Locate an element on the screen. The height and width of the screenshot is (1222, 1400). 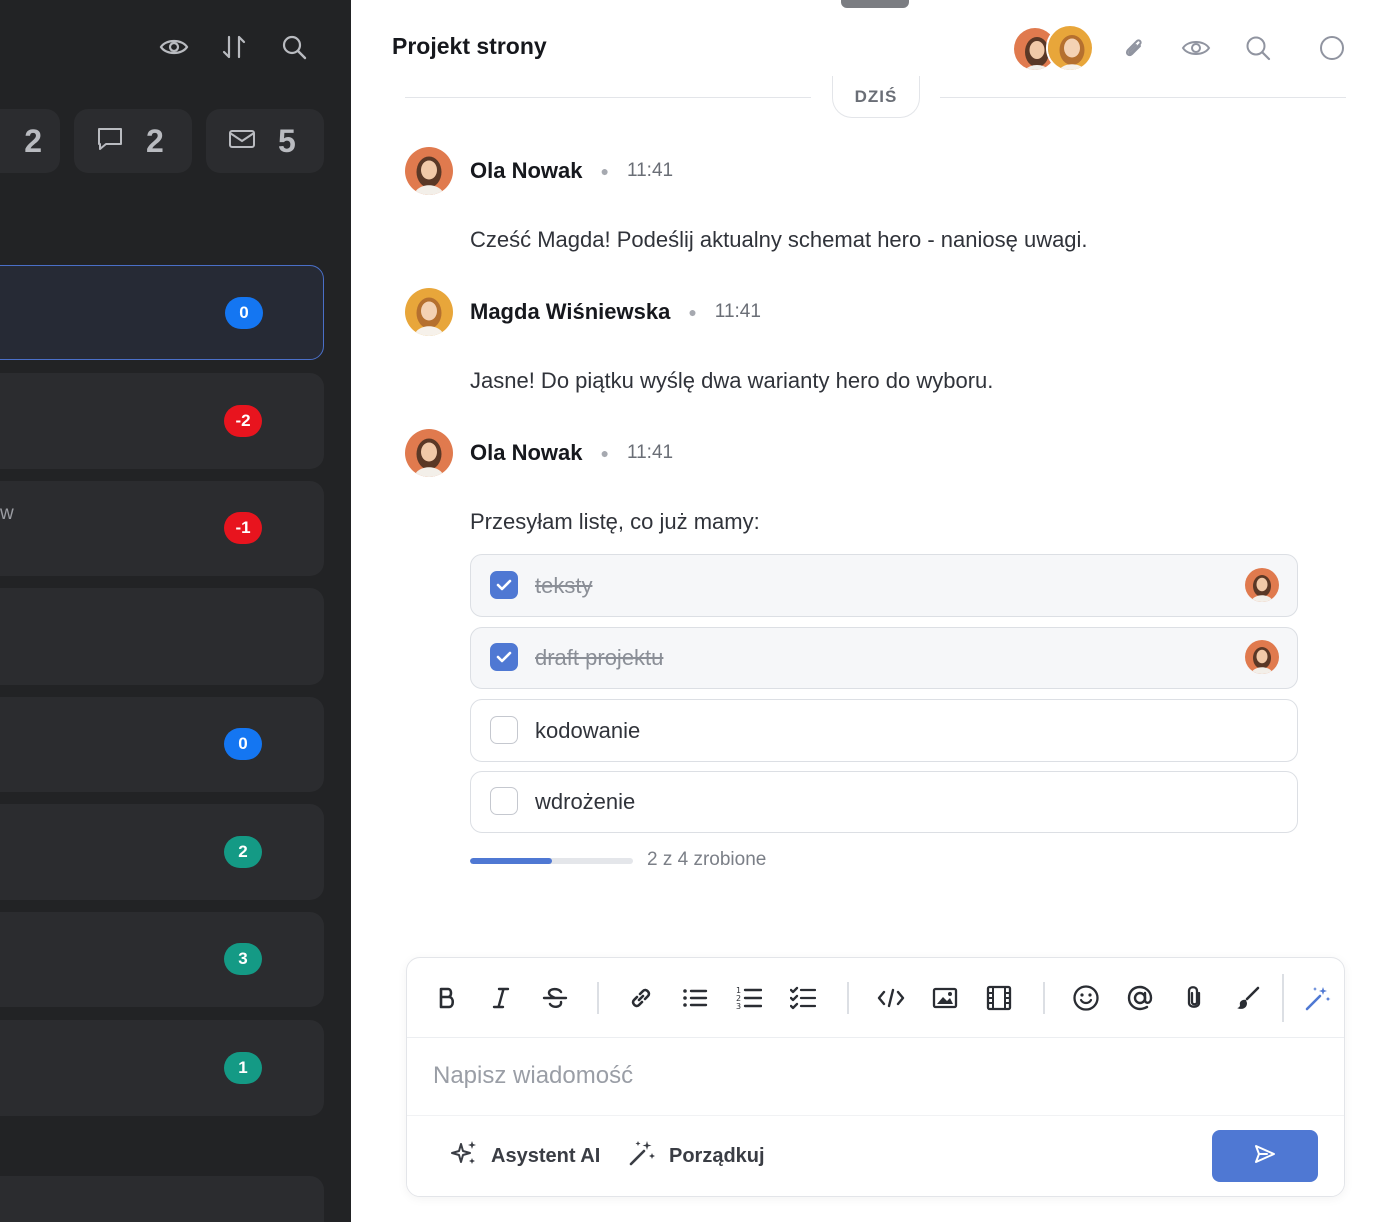
bullet-list-icon is located at coordinates (695, 998).